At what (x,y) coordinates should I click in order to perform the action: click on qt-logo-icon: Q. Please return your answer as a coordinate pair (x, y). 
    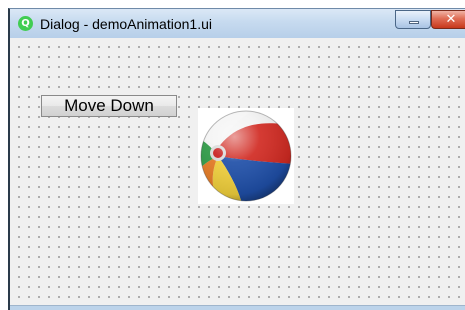
    Looking at the image, I should click on (25, 23).